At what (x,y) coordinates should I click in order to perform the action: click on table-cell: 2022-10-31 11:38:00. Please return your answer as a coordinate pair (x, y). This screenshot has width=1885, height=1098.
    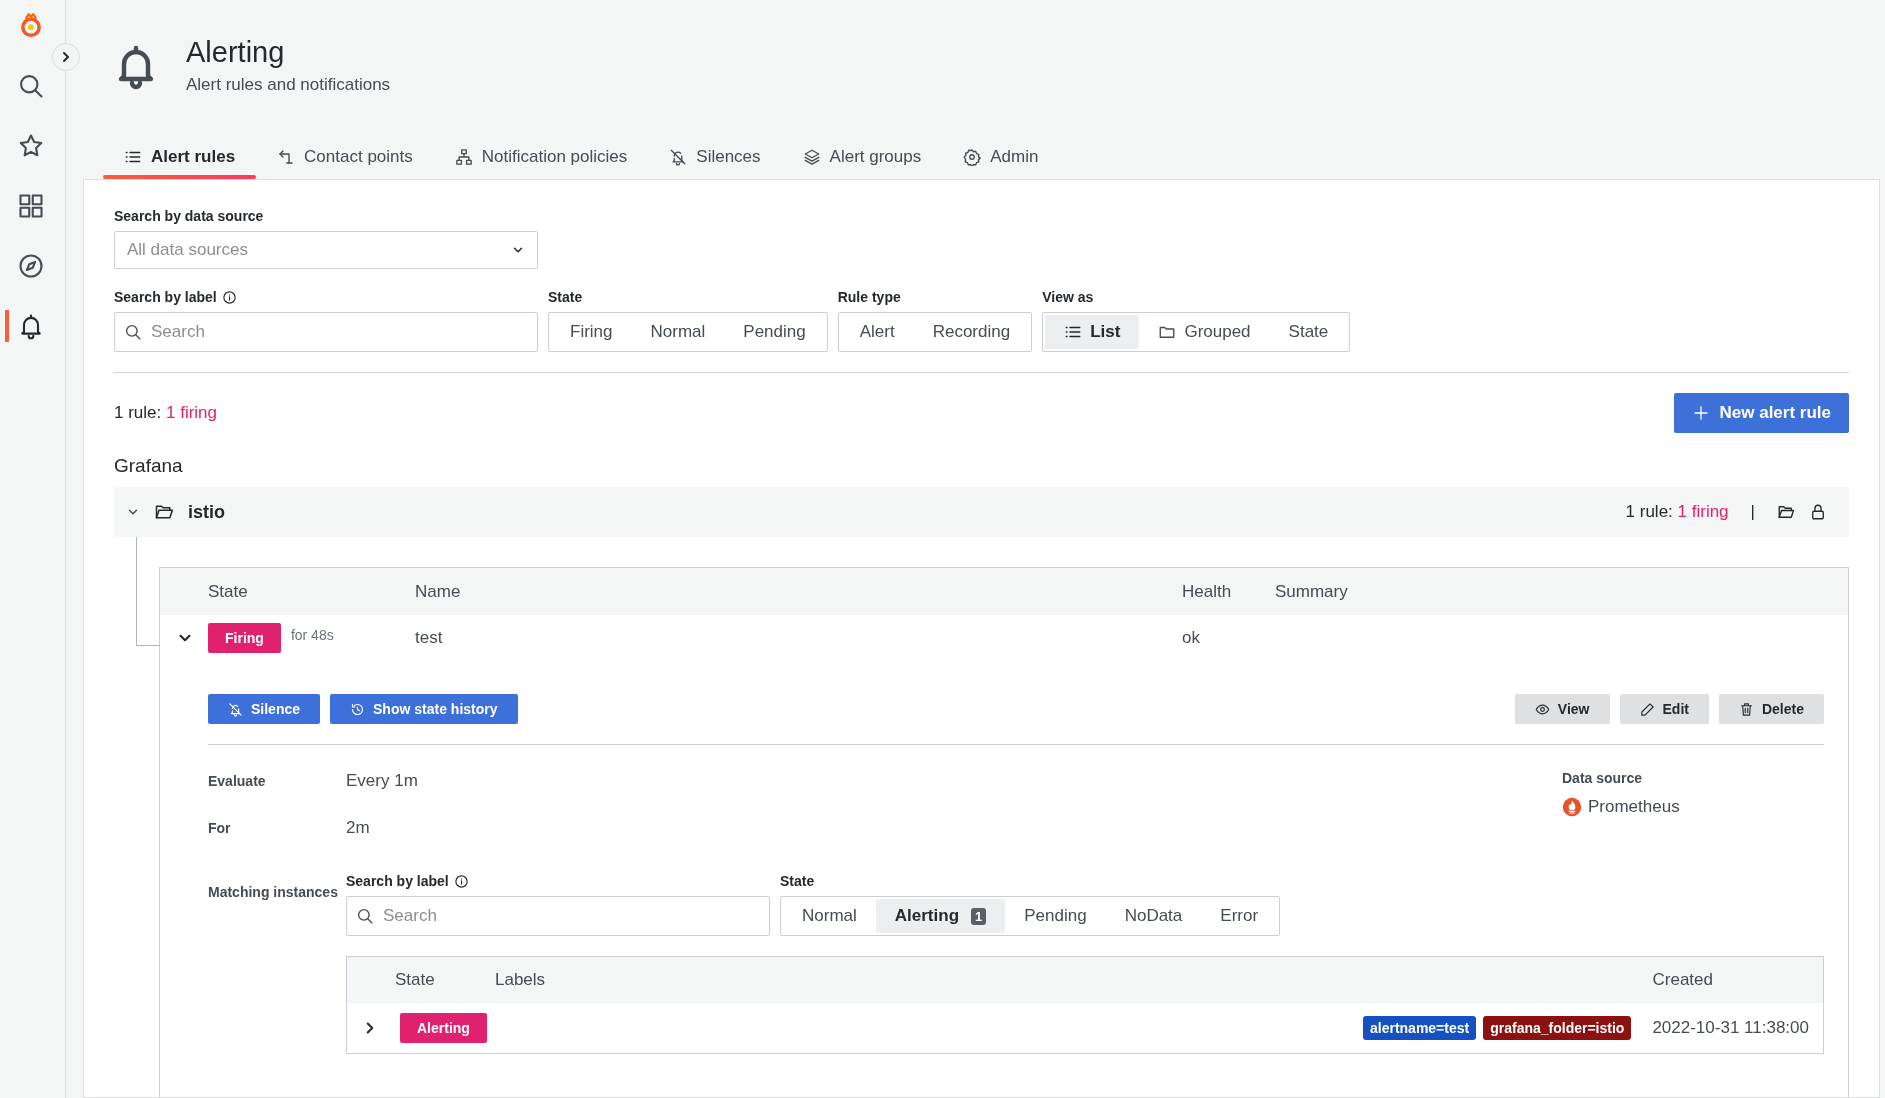
    Looking at the image, I should click on (1730, 1028).